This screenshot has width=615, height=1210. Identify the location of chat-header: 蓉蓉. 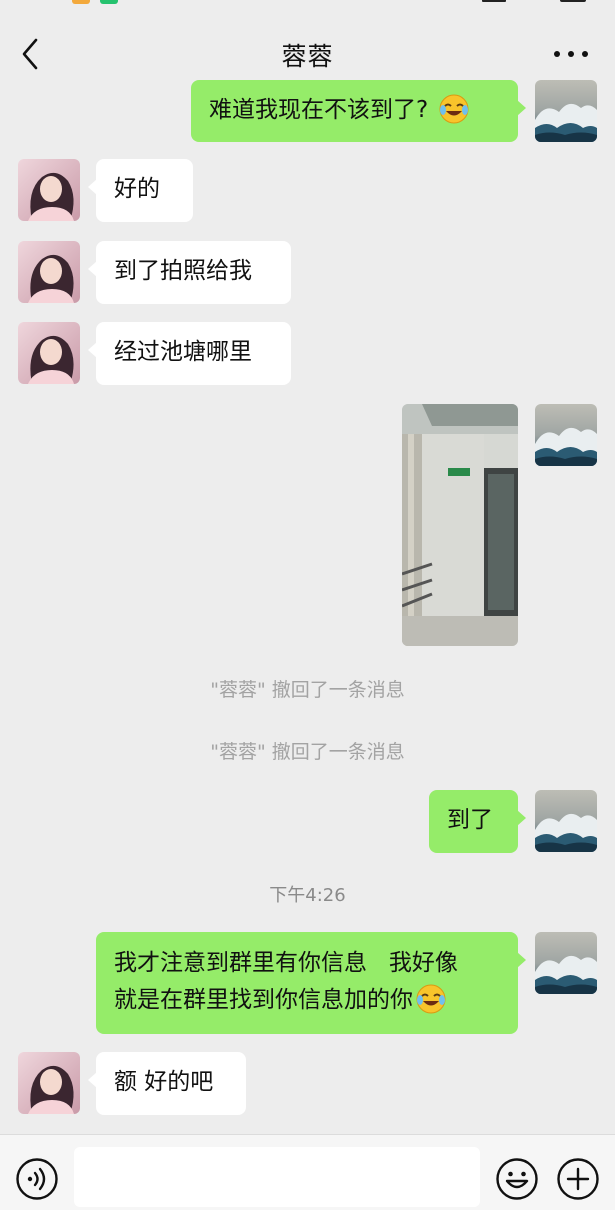
(307, 53).